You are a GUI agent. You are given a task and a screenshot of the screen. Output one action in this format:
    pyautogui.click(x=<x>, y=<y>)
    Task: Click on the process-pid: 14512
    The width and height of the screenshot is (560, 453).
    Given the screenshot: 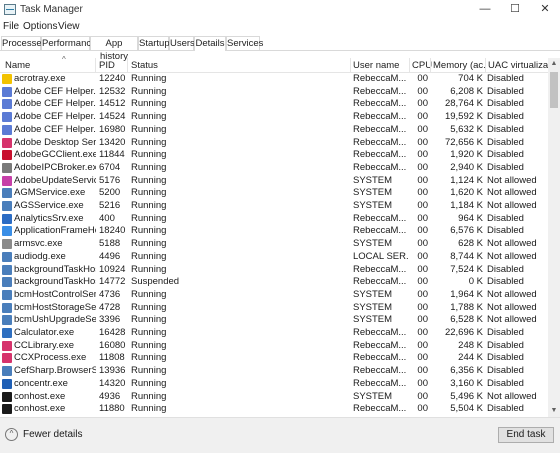 What is the action you would take?
    pyautogui.click(x=112, y=104)
    